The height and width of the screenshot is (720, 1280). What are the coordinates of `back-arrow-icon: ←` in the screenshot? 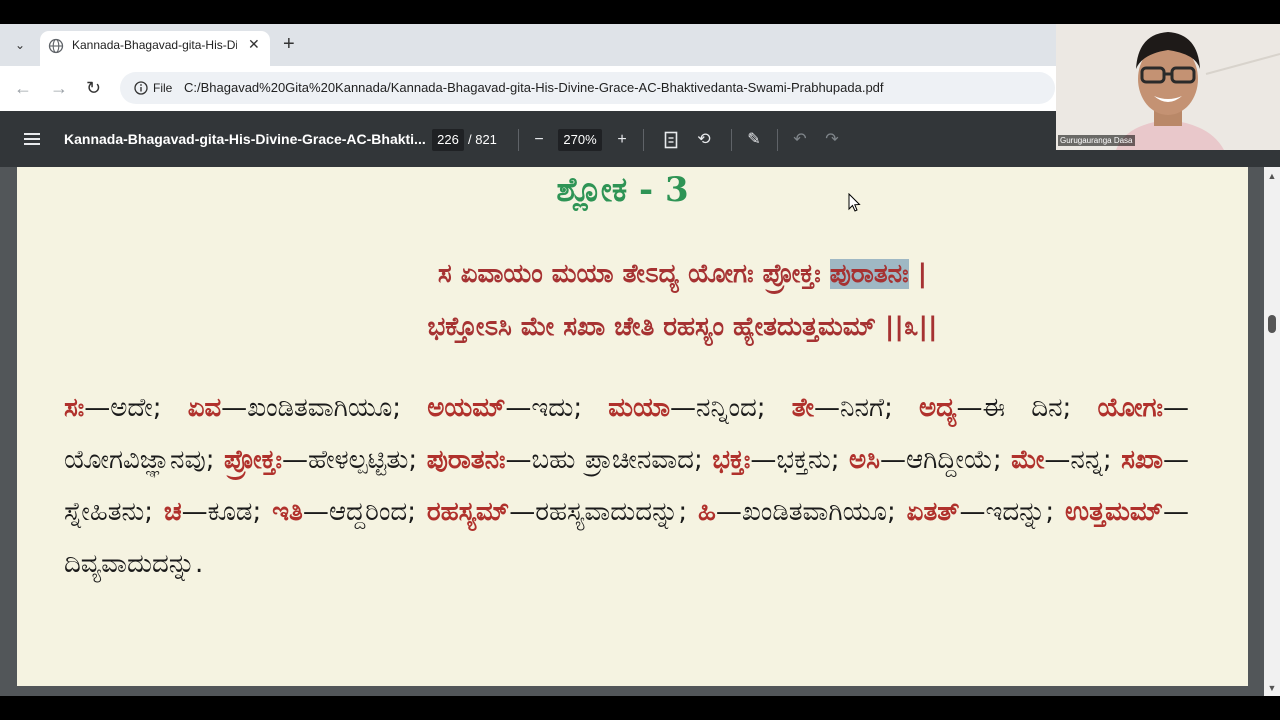 It's located at (23, 88).